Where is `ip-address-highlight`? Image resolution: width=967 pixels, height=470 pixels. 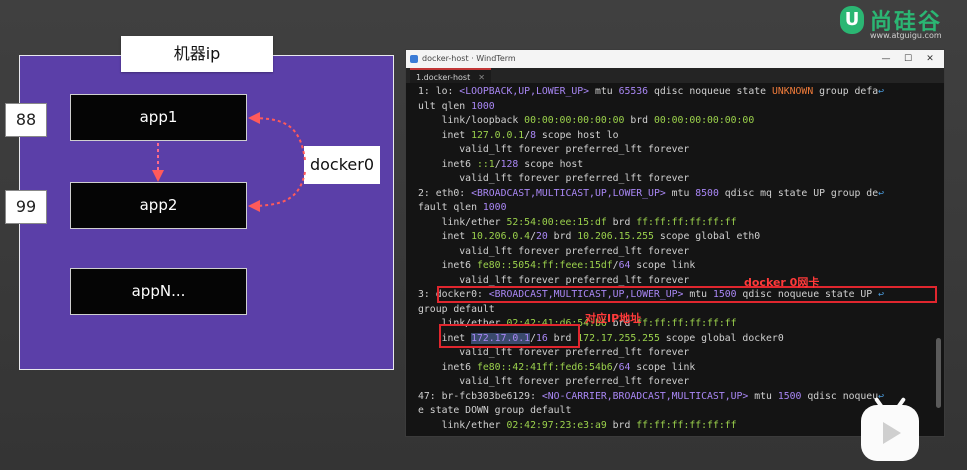 ip-address-highlight is located at coordinates (509, 336).